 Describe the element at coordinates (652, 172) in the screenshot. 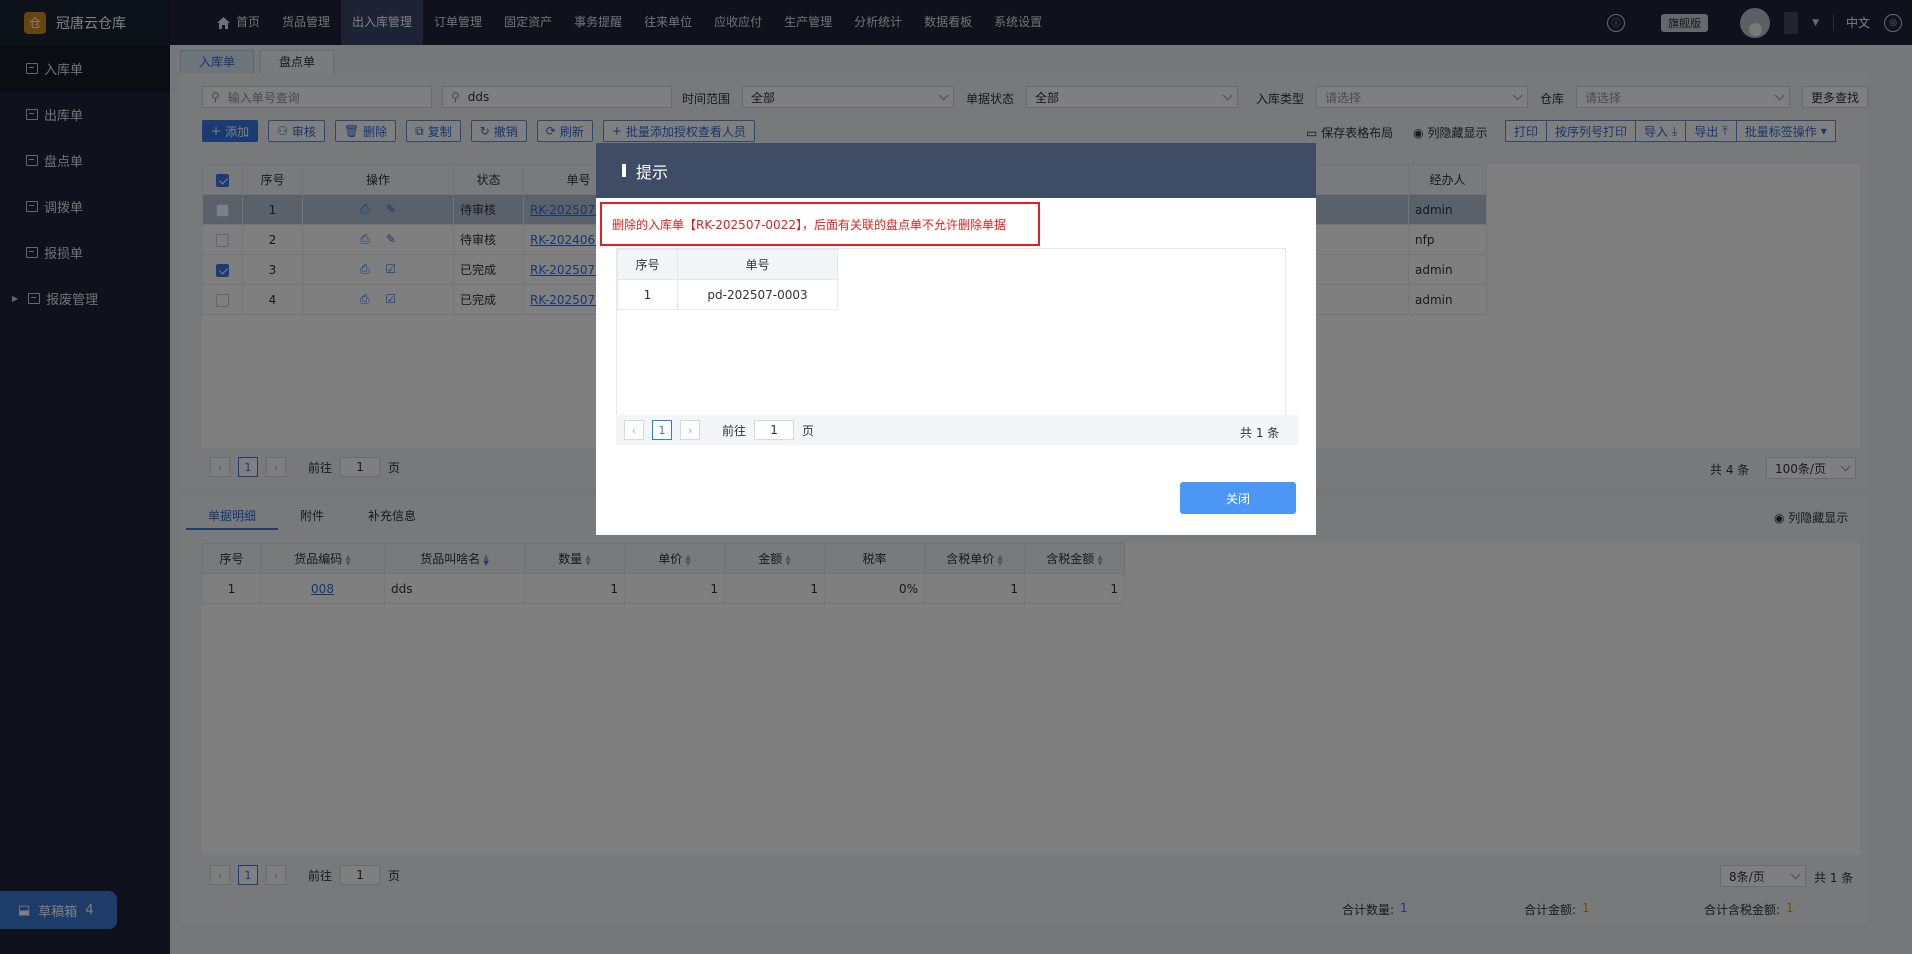

I see `dialog-title: 提示` at that location.